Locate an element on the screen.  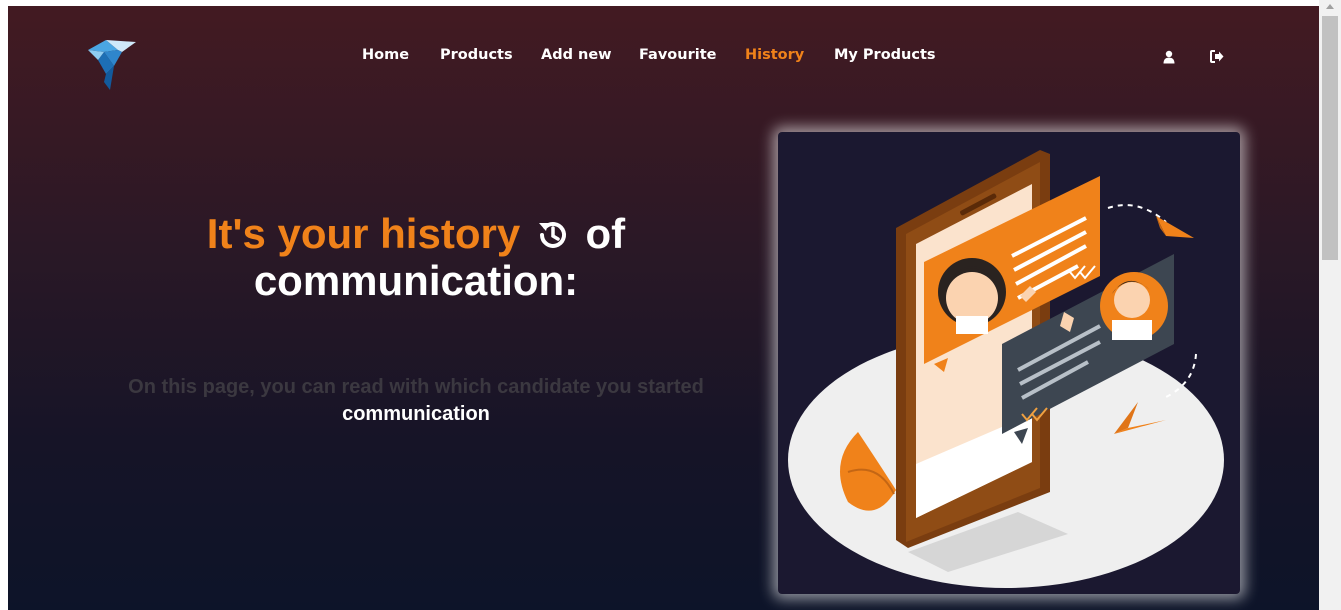
nav-my-products: My Products is located at coordinates (885, 55).